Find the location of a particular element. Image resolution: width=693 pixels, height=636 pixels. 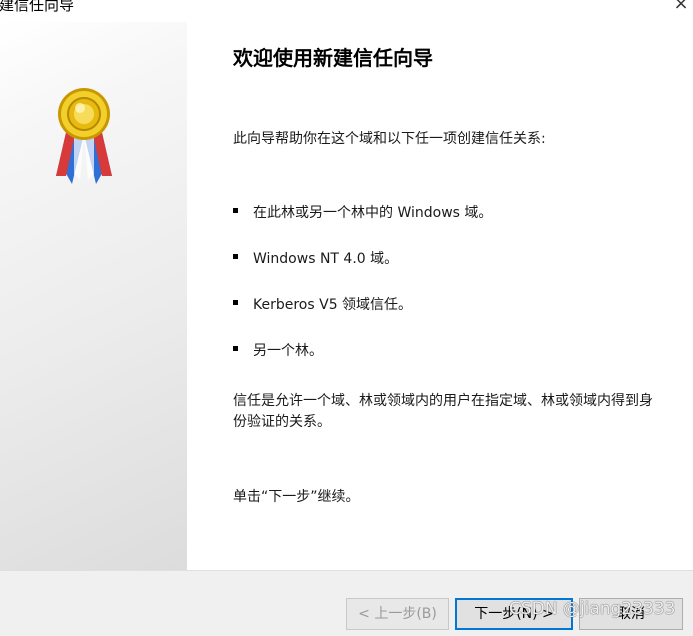

window-title: 新建信任向导 is located at coordinates (37, 7).